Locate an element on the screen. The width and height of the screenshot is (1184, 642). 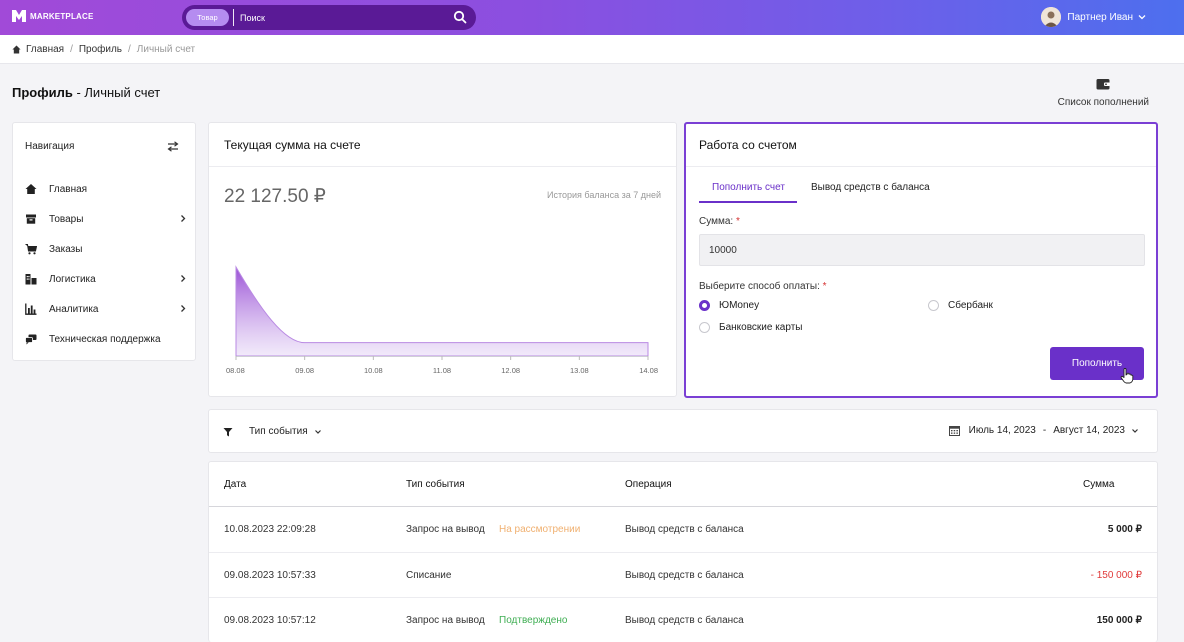
radio-bank-cards: Банковские карты is located at coordinates (750, 327).